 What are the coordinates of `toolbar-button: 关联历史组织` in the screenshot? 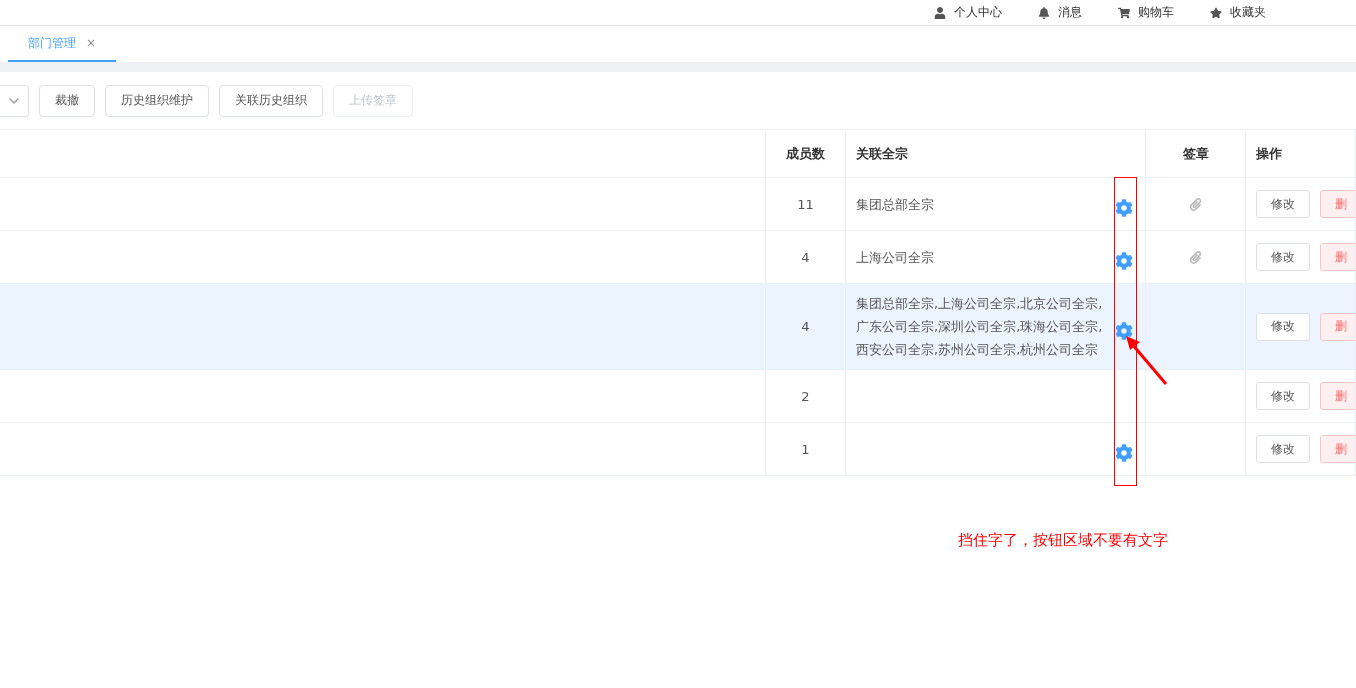 It's located at (271, 100).